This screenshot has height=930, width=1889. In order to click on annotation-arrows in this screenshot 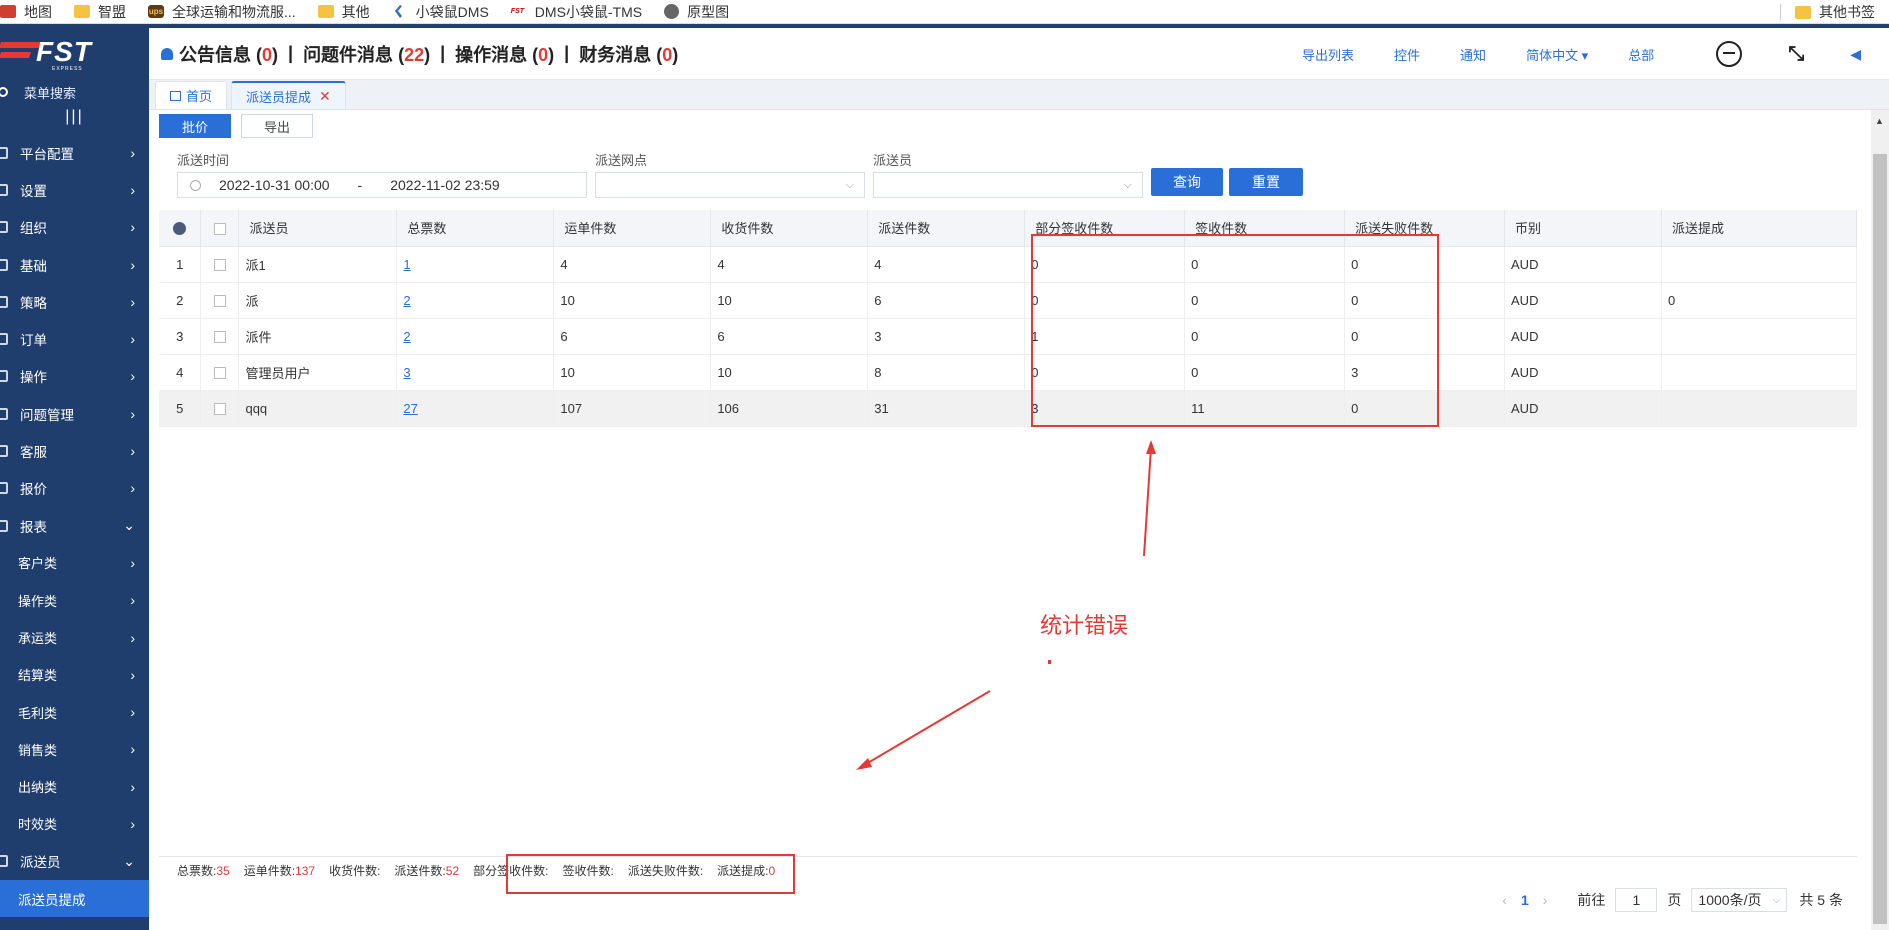, I will do `click(1006, 605)`.